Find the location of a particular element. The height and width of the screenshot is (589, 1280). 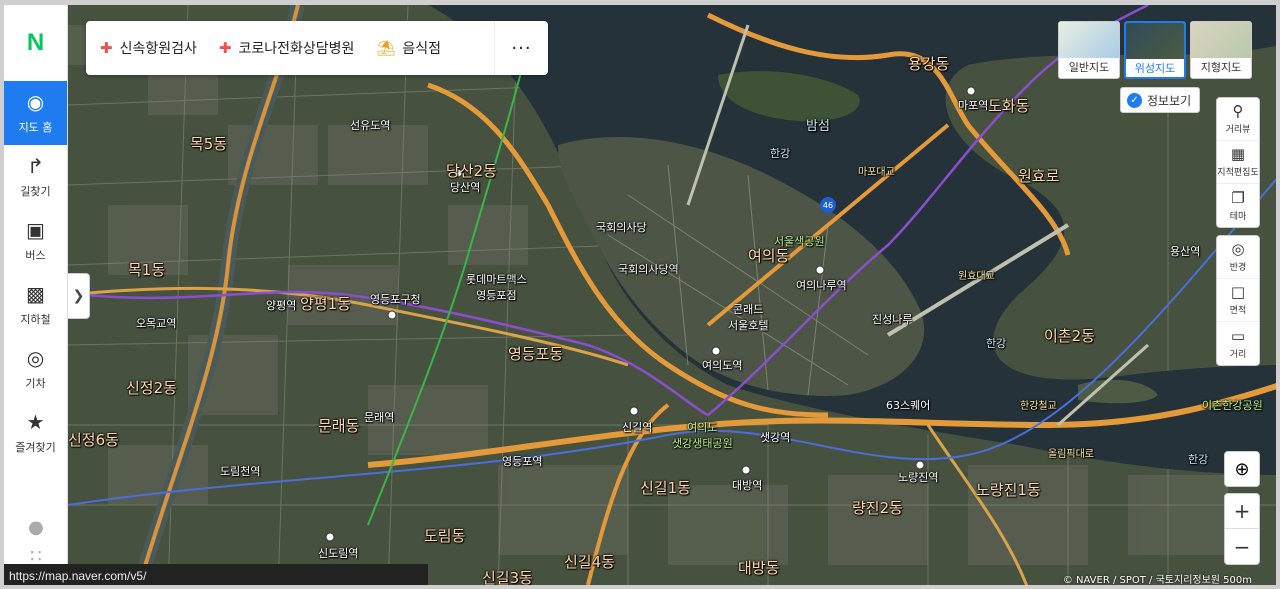

label-daebang: 대방동 is located at coordinates (759, 568).